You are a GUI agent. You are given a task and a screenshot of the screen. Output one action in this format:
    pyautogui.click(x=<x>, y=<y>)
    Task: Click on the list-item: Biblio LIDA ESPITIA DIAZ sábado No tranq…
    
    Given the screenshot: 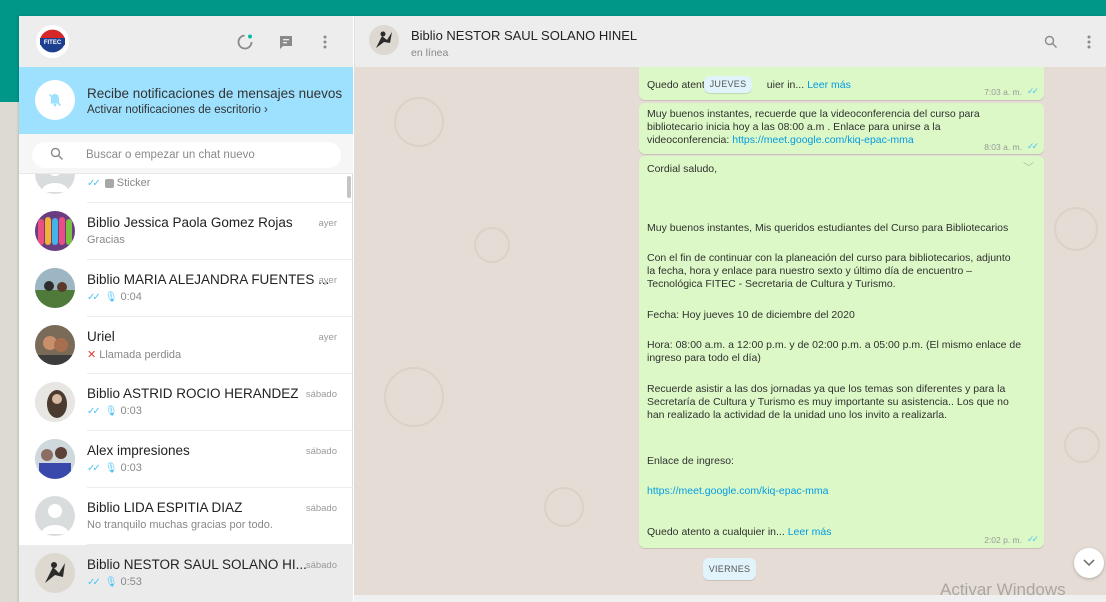 What is the action you would take?
    pyautogui.click(x=186, y=516)
    